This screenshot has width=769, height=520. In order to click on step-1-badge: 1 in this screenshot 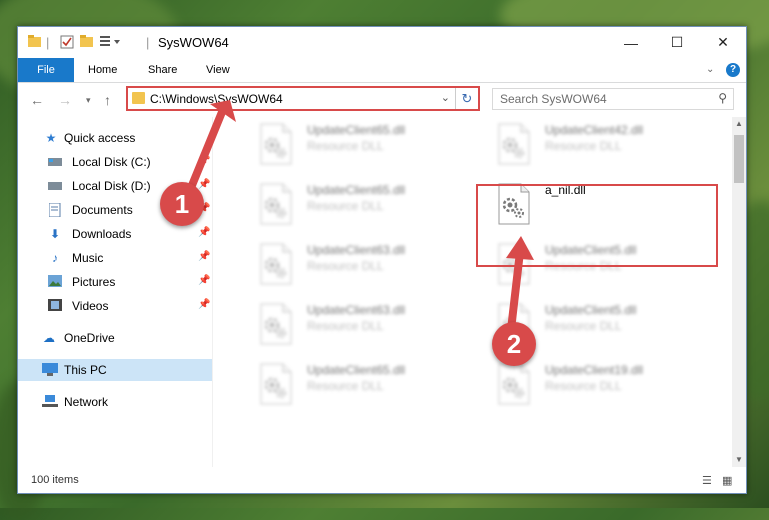, I will do `click(182, 204)`.